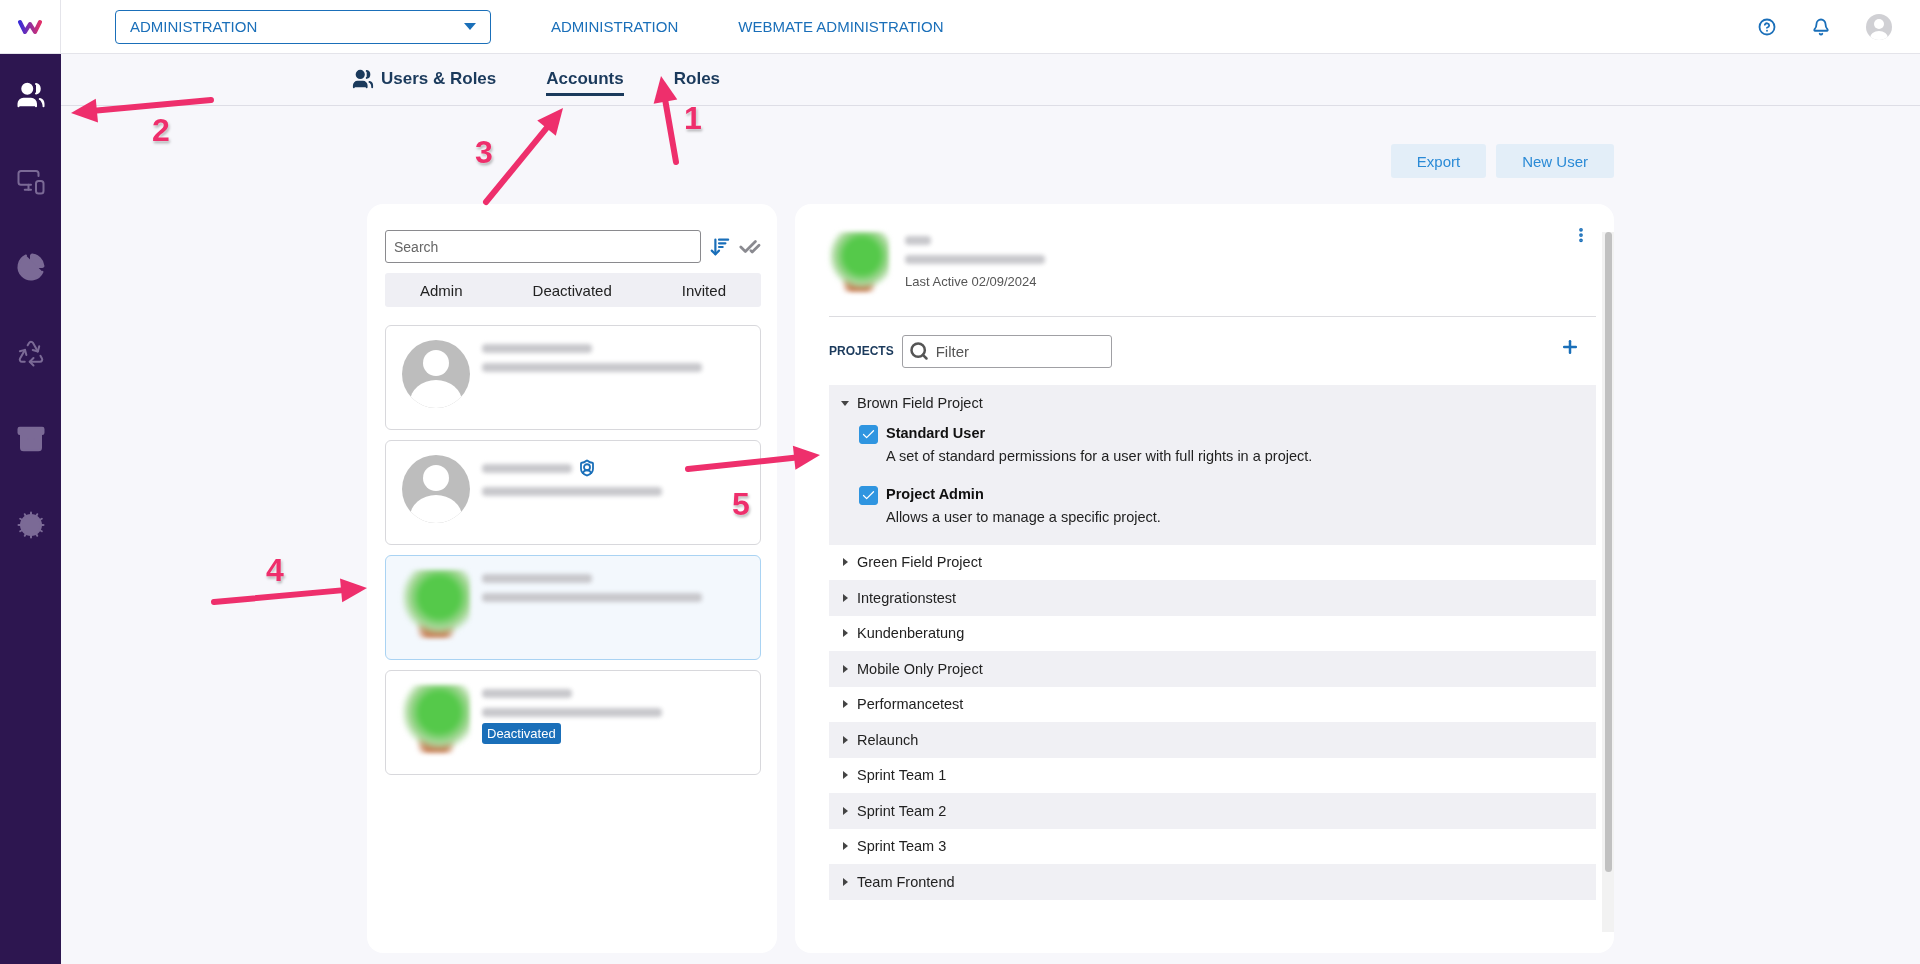 The width and height of the screenshot is (1920, 964). What do you see at coordinates (935, 493) in the screenshot?
I see `role-name: Project Admin` at bounding box center [935, 493].